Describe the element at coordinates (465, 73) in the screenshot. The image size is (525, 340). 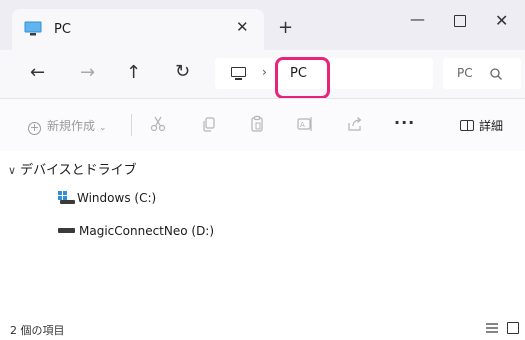
I see `search-placeholder: PC` at that location.